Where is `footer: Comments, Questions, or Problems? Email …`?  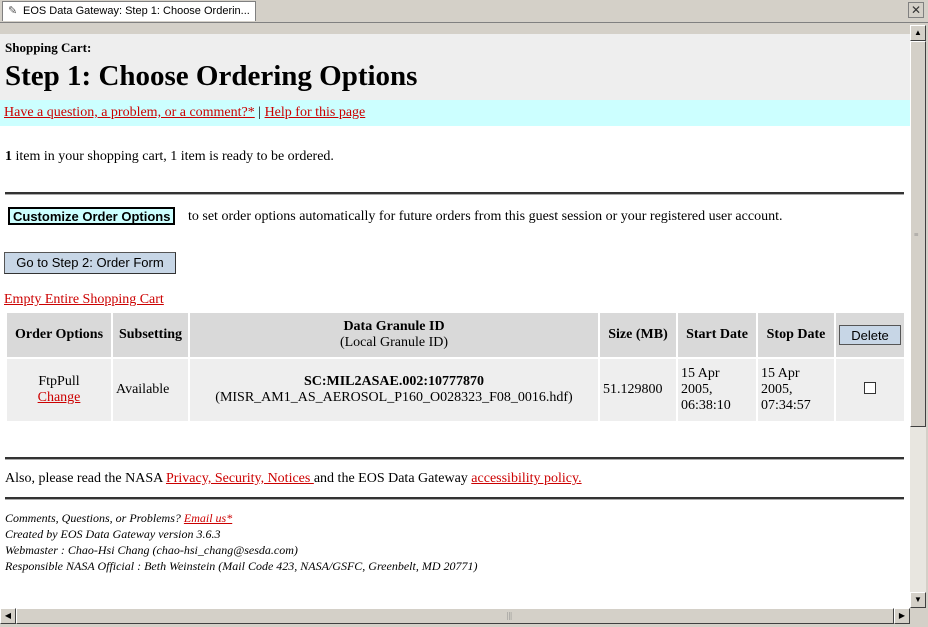
footer: Comments, Questions, or Problems? Email … is located at coordinates (241, 542).